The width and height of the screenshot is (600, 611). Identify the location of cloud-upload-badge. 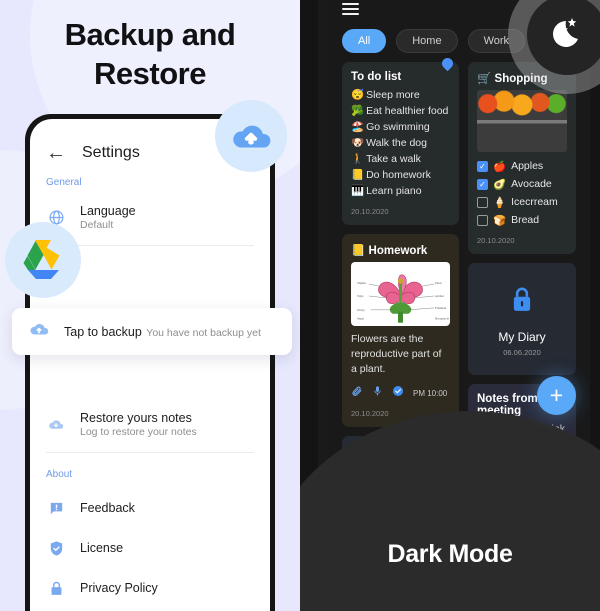
(251, 136).